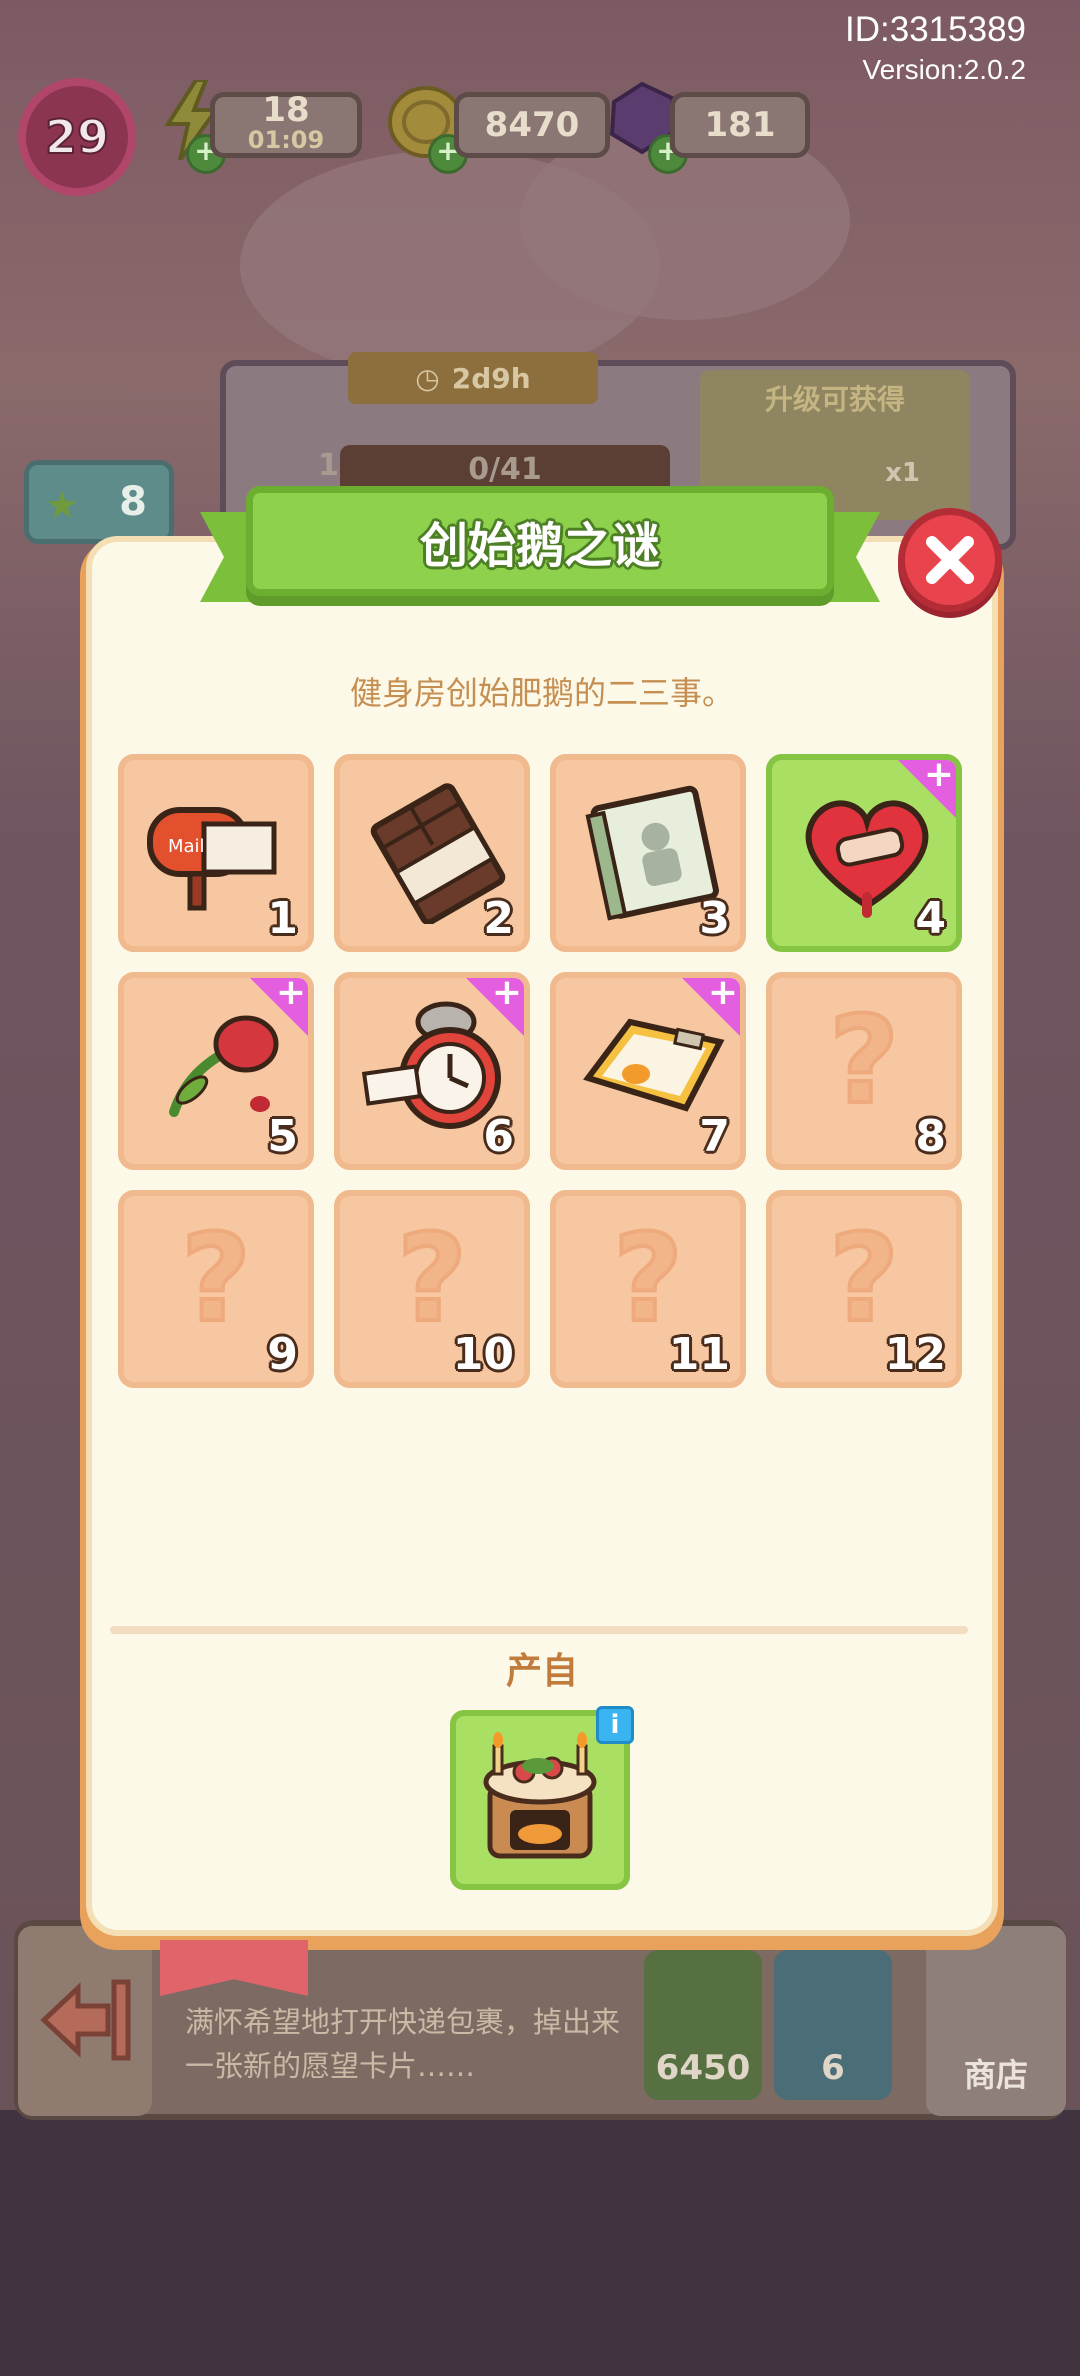 The image size is (1080, 2376). Describe the element at coordinates (539, 1630) in the screenshot. I see `divider` at that location.